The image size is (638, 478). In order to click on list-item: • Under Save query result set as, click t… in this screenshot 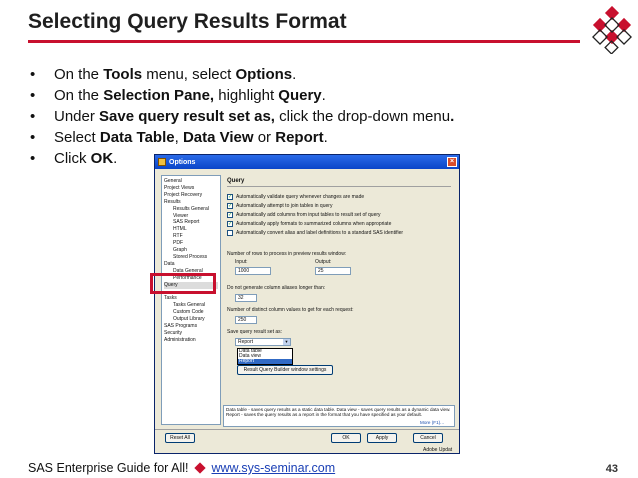, I will do `click(242, 116)`.